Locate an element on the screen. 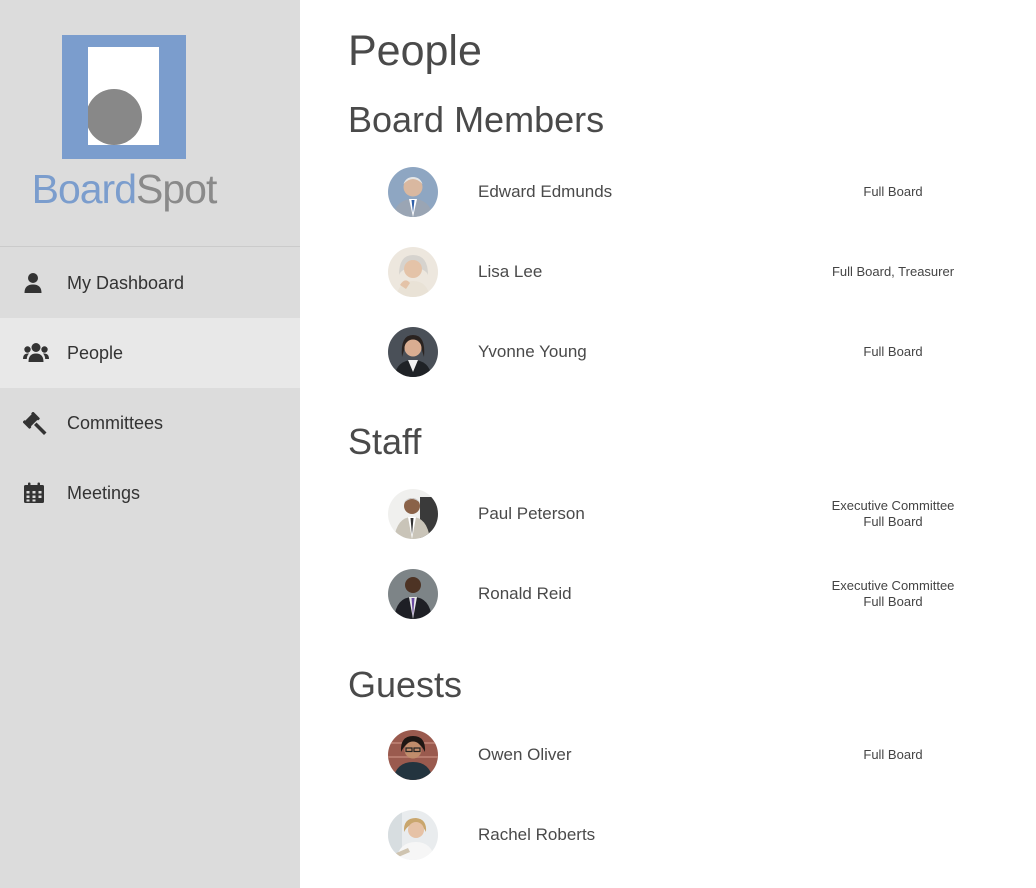 This screenshot has height=888, width=1036. person-name: Rachel Roberts is located at coordinates (537, 834).